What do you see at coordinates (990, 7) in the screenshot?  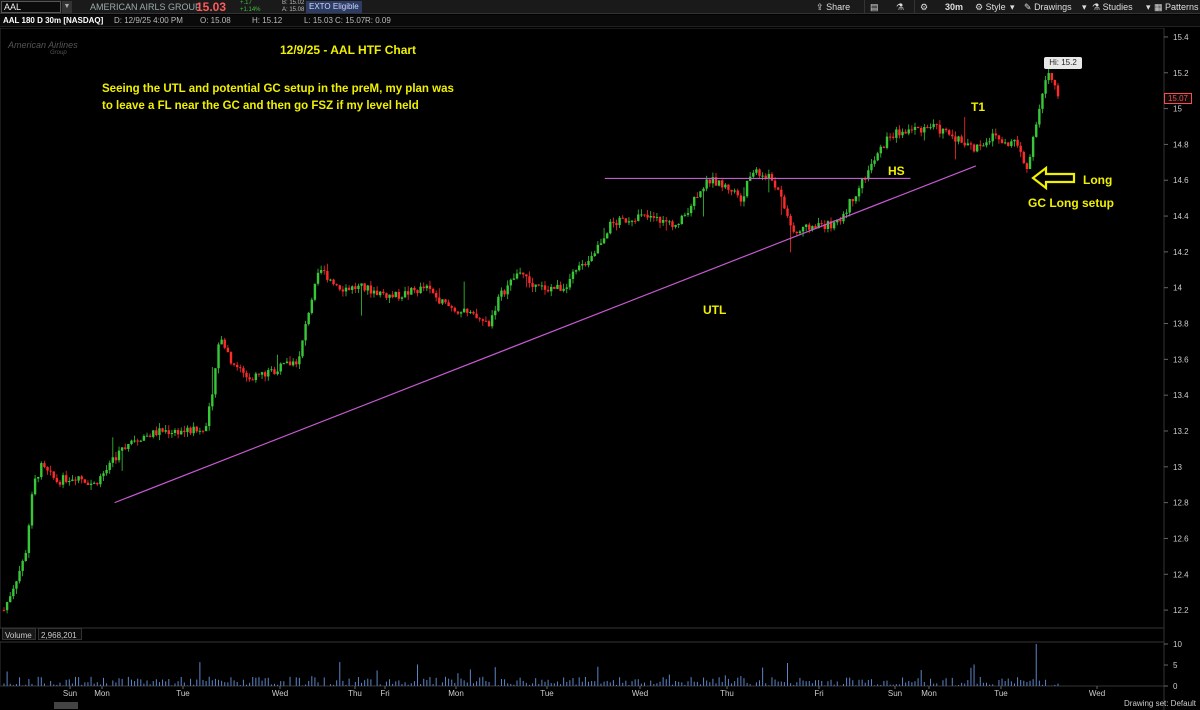 I see `style-button: ⚙ Style` at bounding box center [990, 7].